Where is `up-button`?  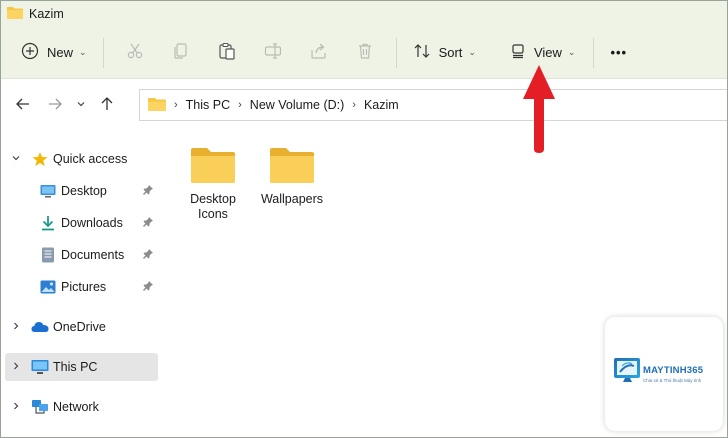 up-button is located at coordinates (107, 105).